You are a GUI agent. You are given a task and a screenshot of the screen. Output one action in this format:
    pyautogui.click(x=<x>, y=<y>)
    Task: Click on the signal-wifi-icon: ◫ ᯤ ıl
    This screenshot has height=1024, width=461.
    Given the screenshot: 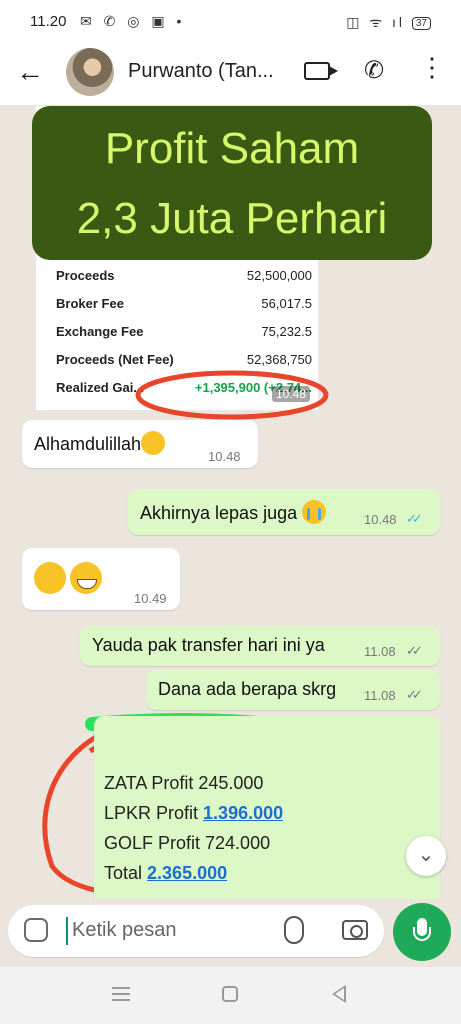 What is the action you would take?
    pyautogui.click(x=375, y=22)
    